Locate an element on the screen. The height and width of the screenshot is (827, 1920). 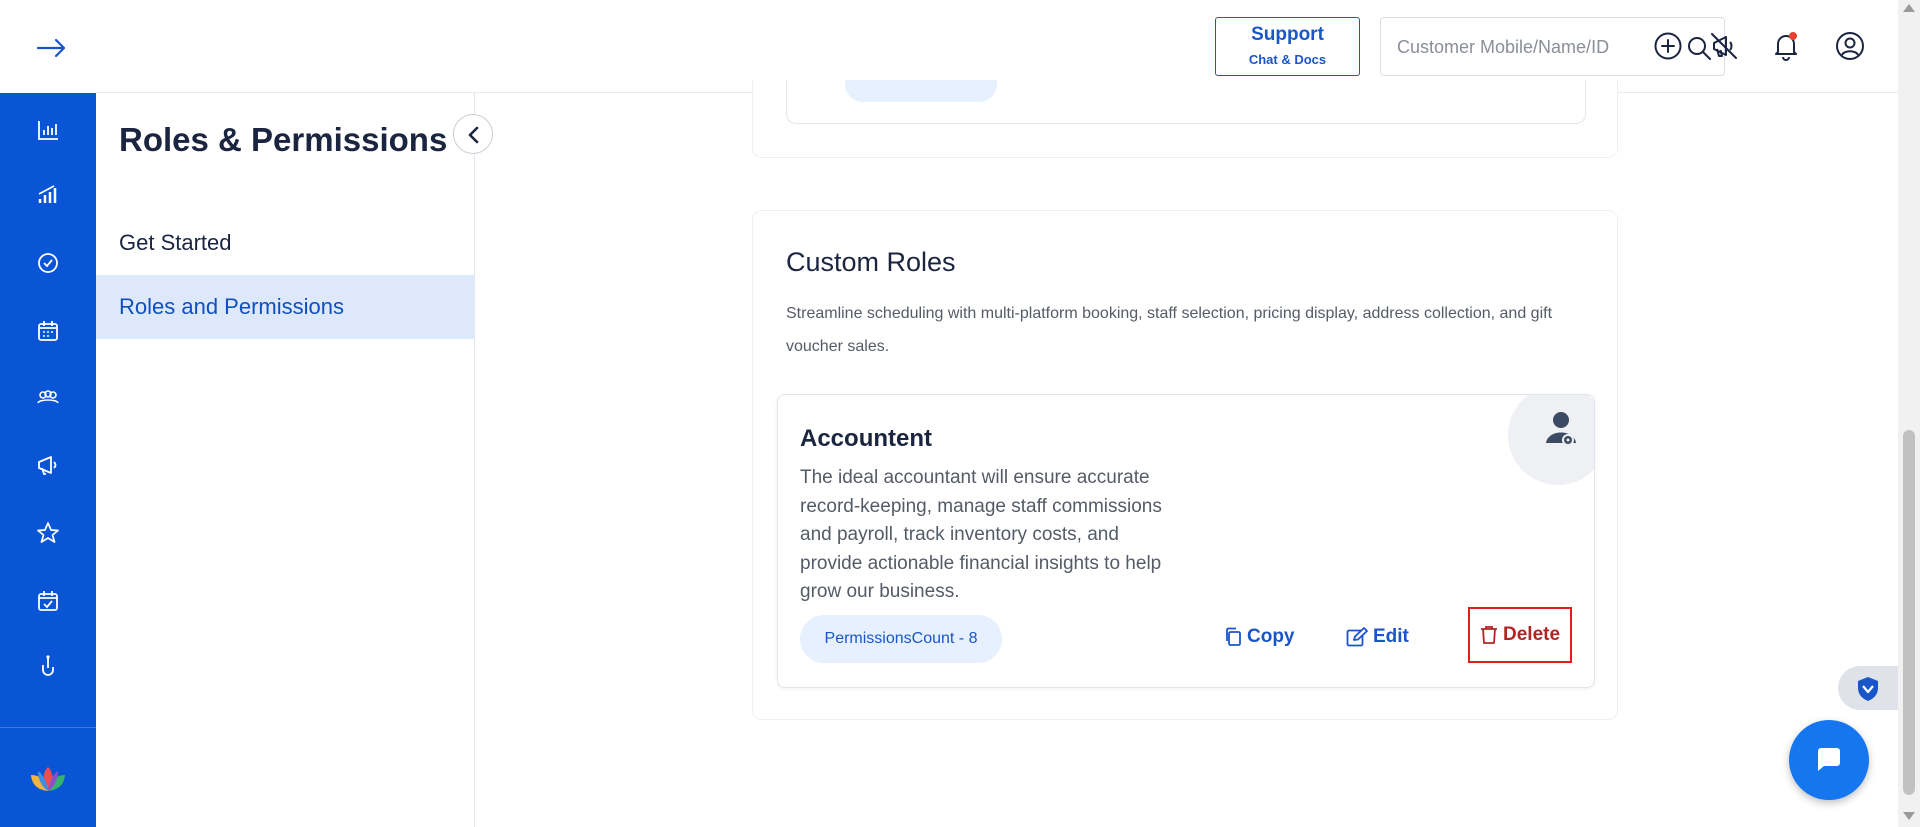
sidebar-divider is located at coordinates (48, 727).